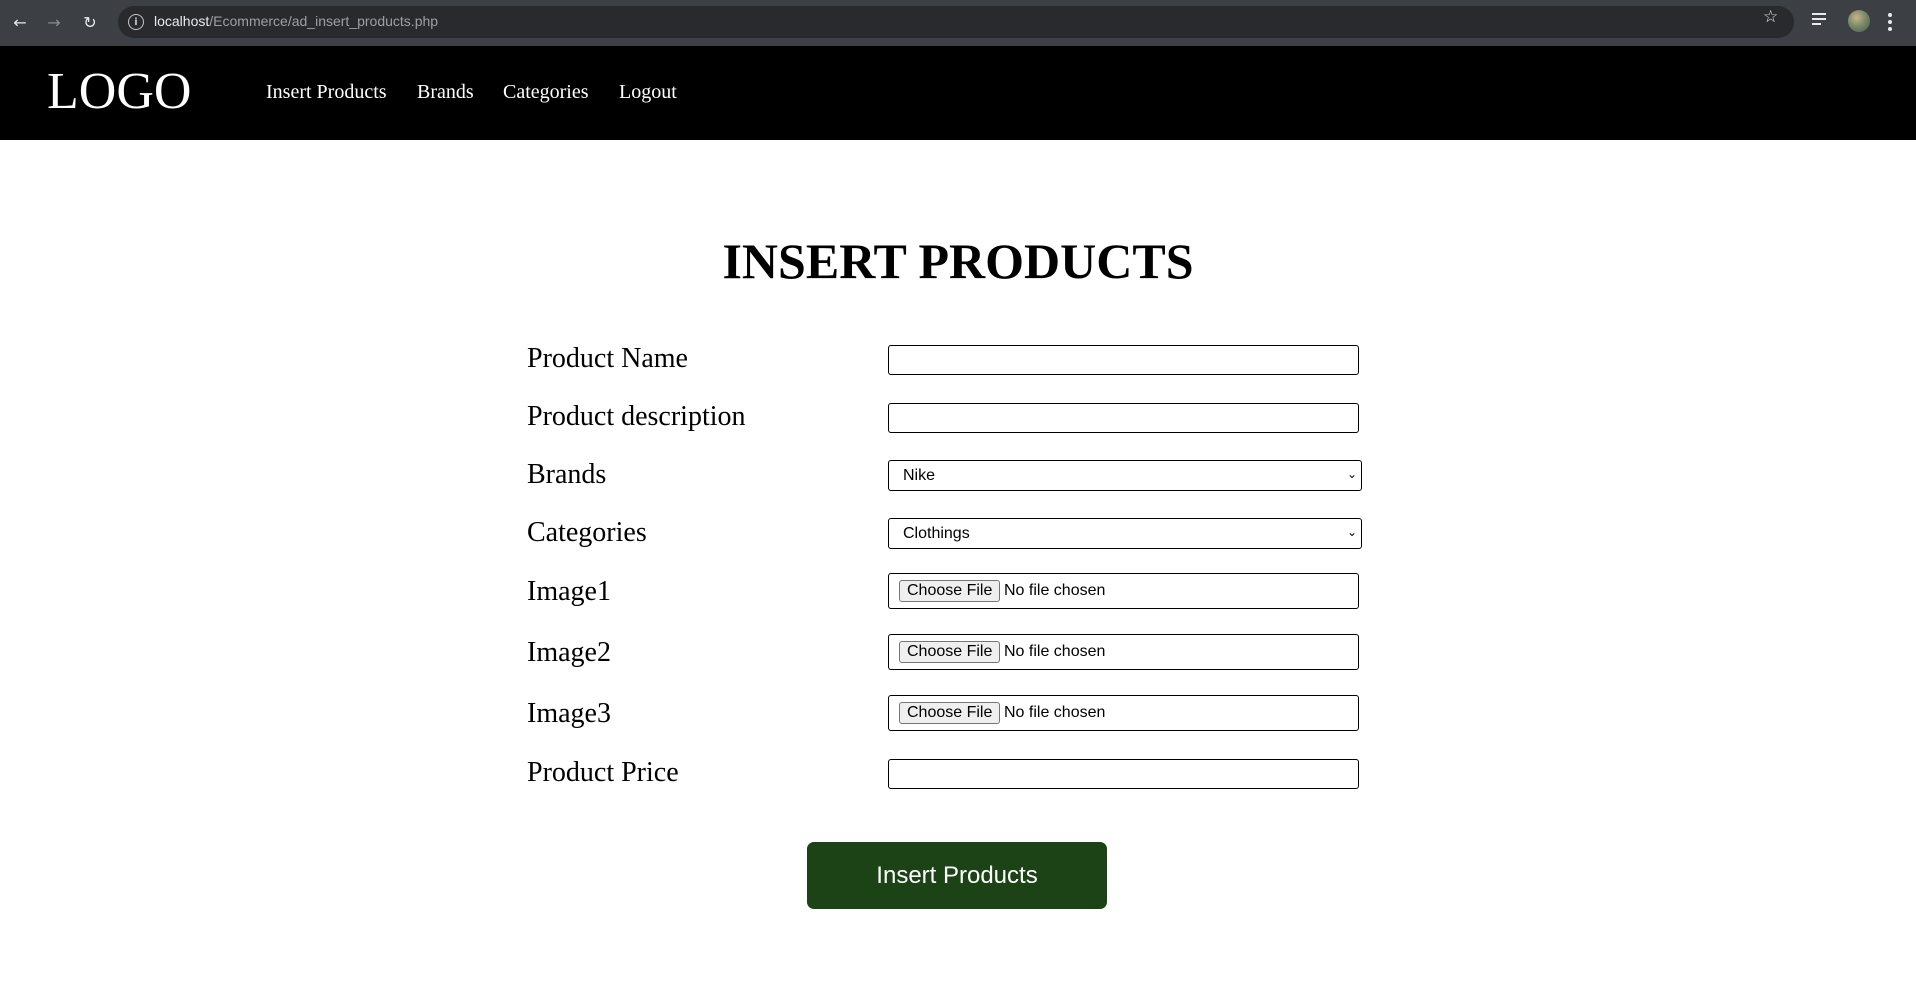 The image size is (1916, 983). Describe the element at coordinates (1055, 712) in the screenshot. I see `image3-file-status: No file chosen` at that location.